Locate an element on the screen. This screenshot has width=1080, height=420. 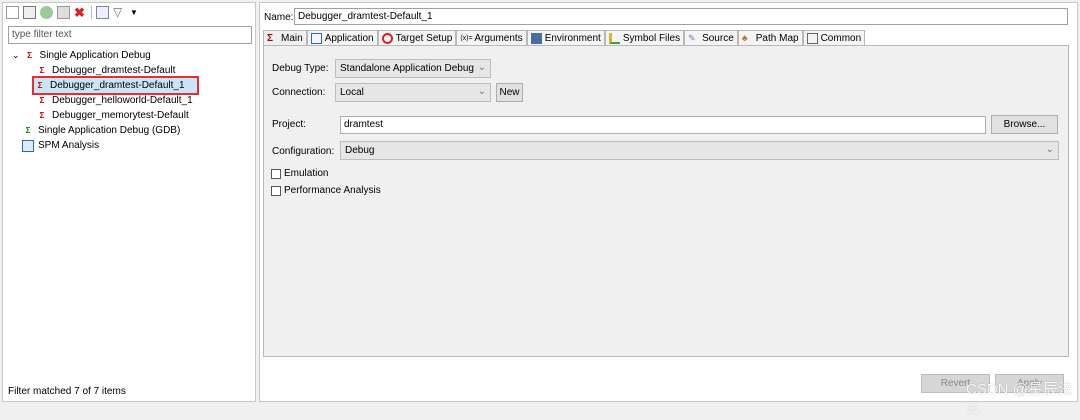
tab-label: Path Map is located at coordinates (777, 38).